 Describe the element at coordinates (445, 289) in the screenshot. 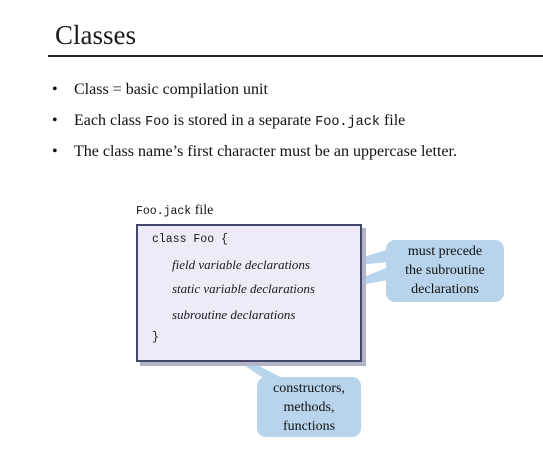

I see `callout-precede-line: declarations` at that location.